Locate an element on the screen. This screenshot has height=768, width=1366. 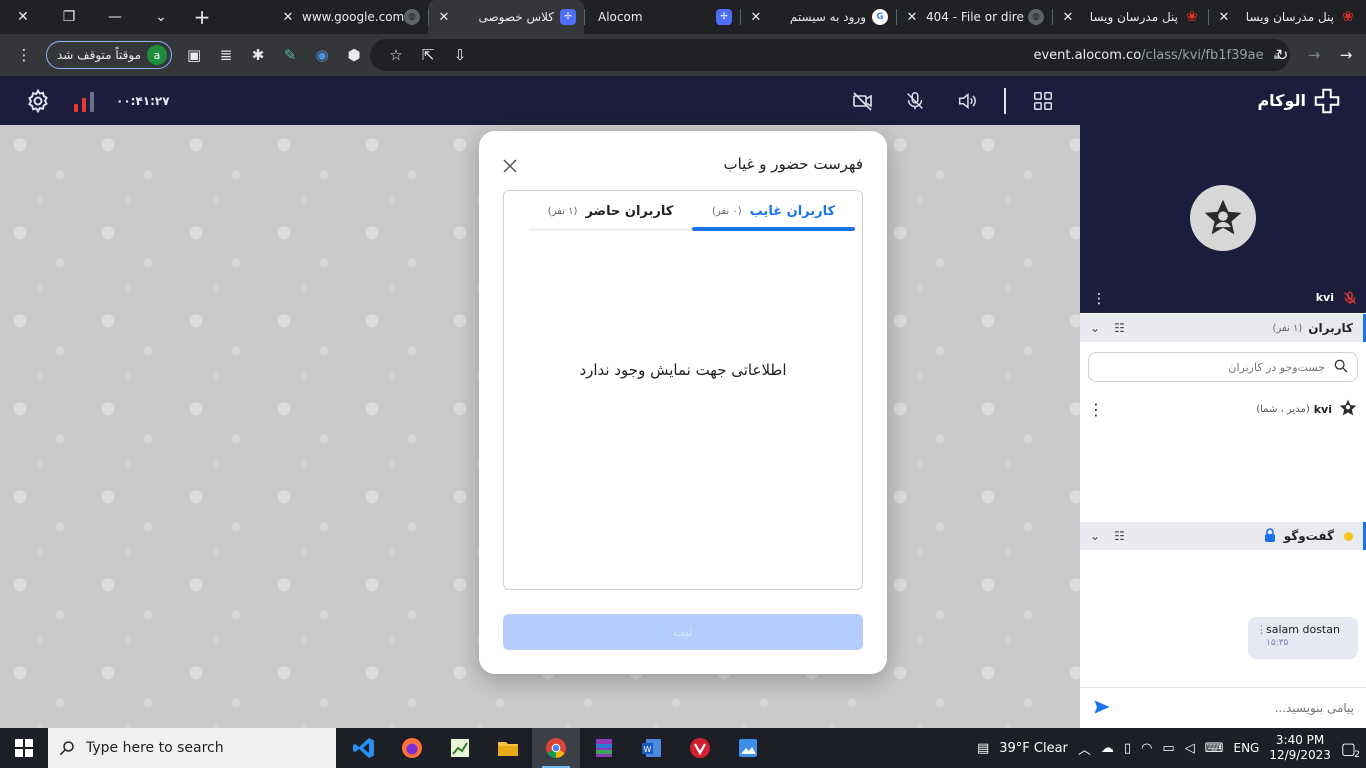
share-icon: ⇱ is located at coordinates (428, 55).